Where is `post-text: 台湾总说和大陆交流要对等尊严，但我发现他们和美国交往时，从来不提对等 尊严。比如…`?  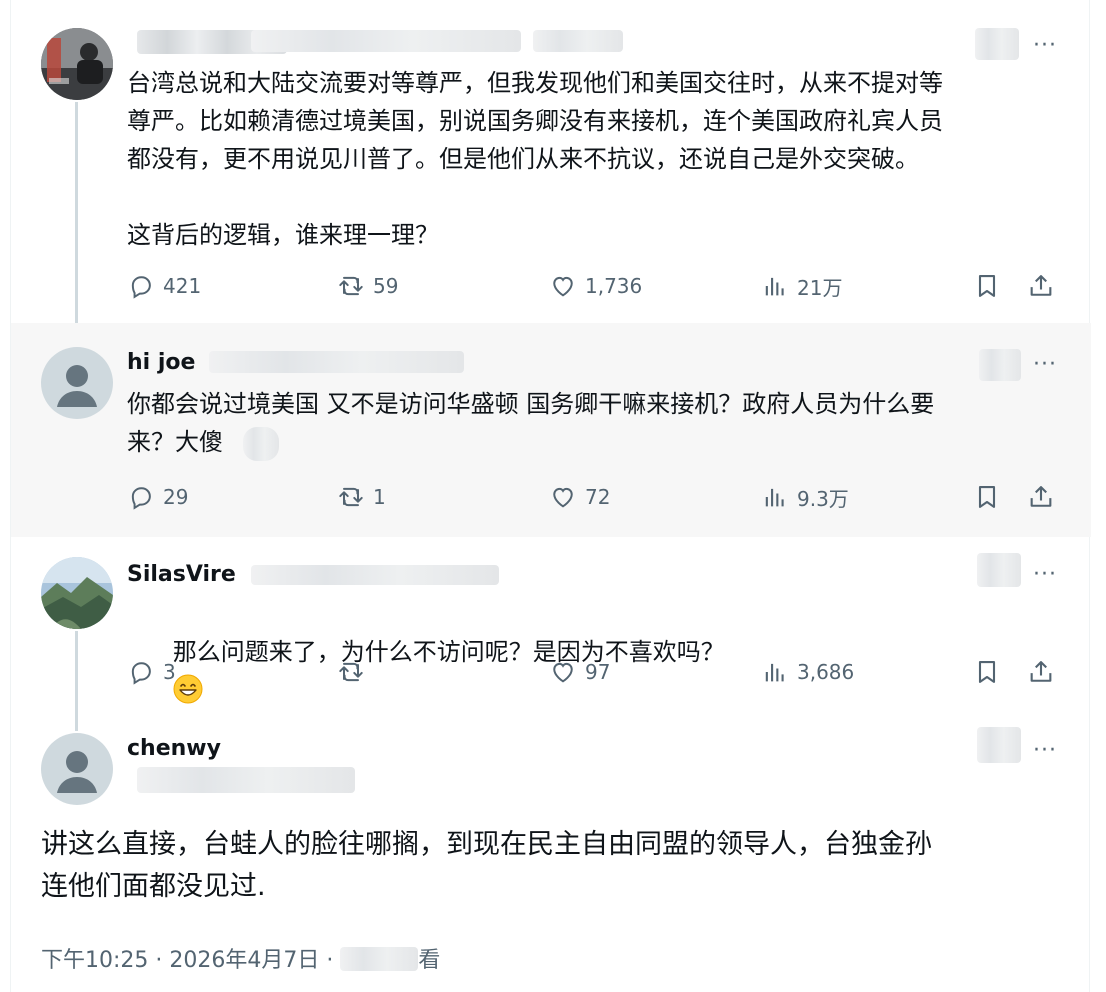
post-text: 台湾总说和大陆交流要对等尊严，但我发现他们和美国交往时，从来不提对等 尊严。比如… is located at coordinates (535, 159).